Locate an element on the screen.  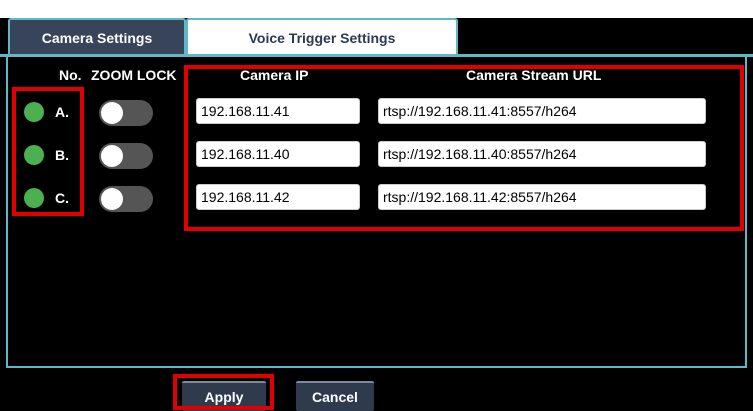
camera-row-b: B. is located at coordinates (376, 155).